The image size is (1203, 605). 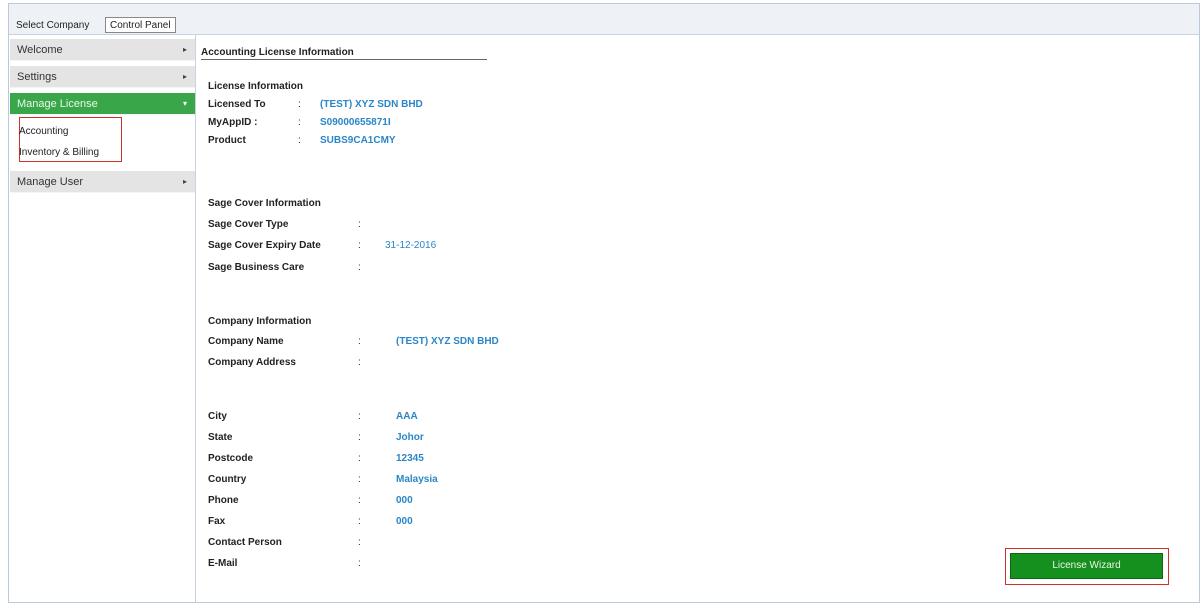 What do you see at coordinates (102, 182) in the screenshot?
I see `sidebar-item-manage-user: Manage User ▸` at bounding box center [102, 182].